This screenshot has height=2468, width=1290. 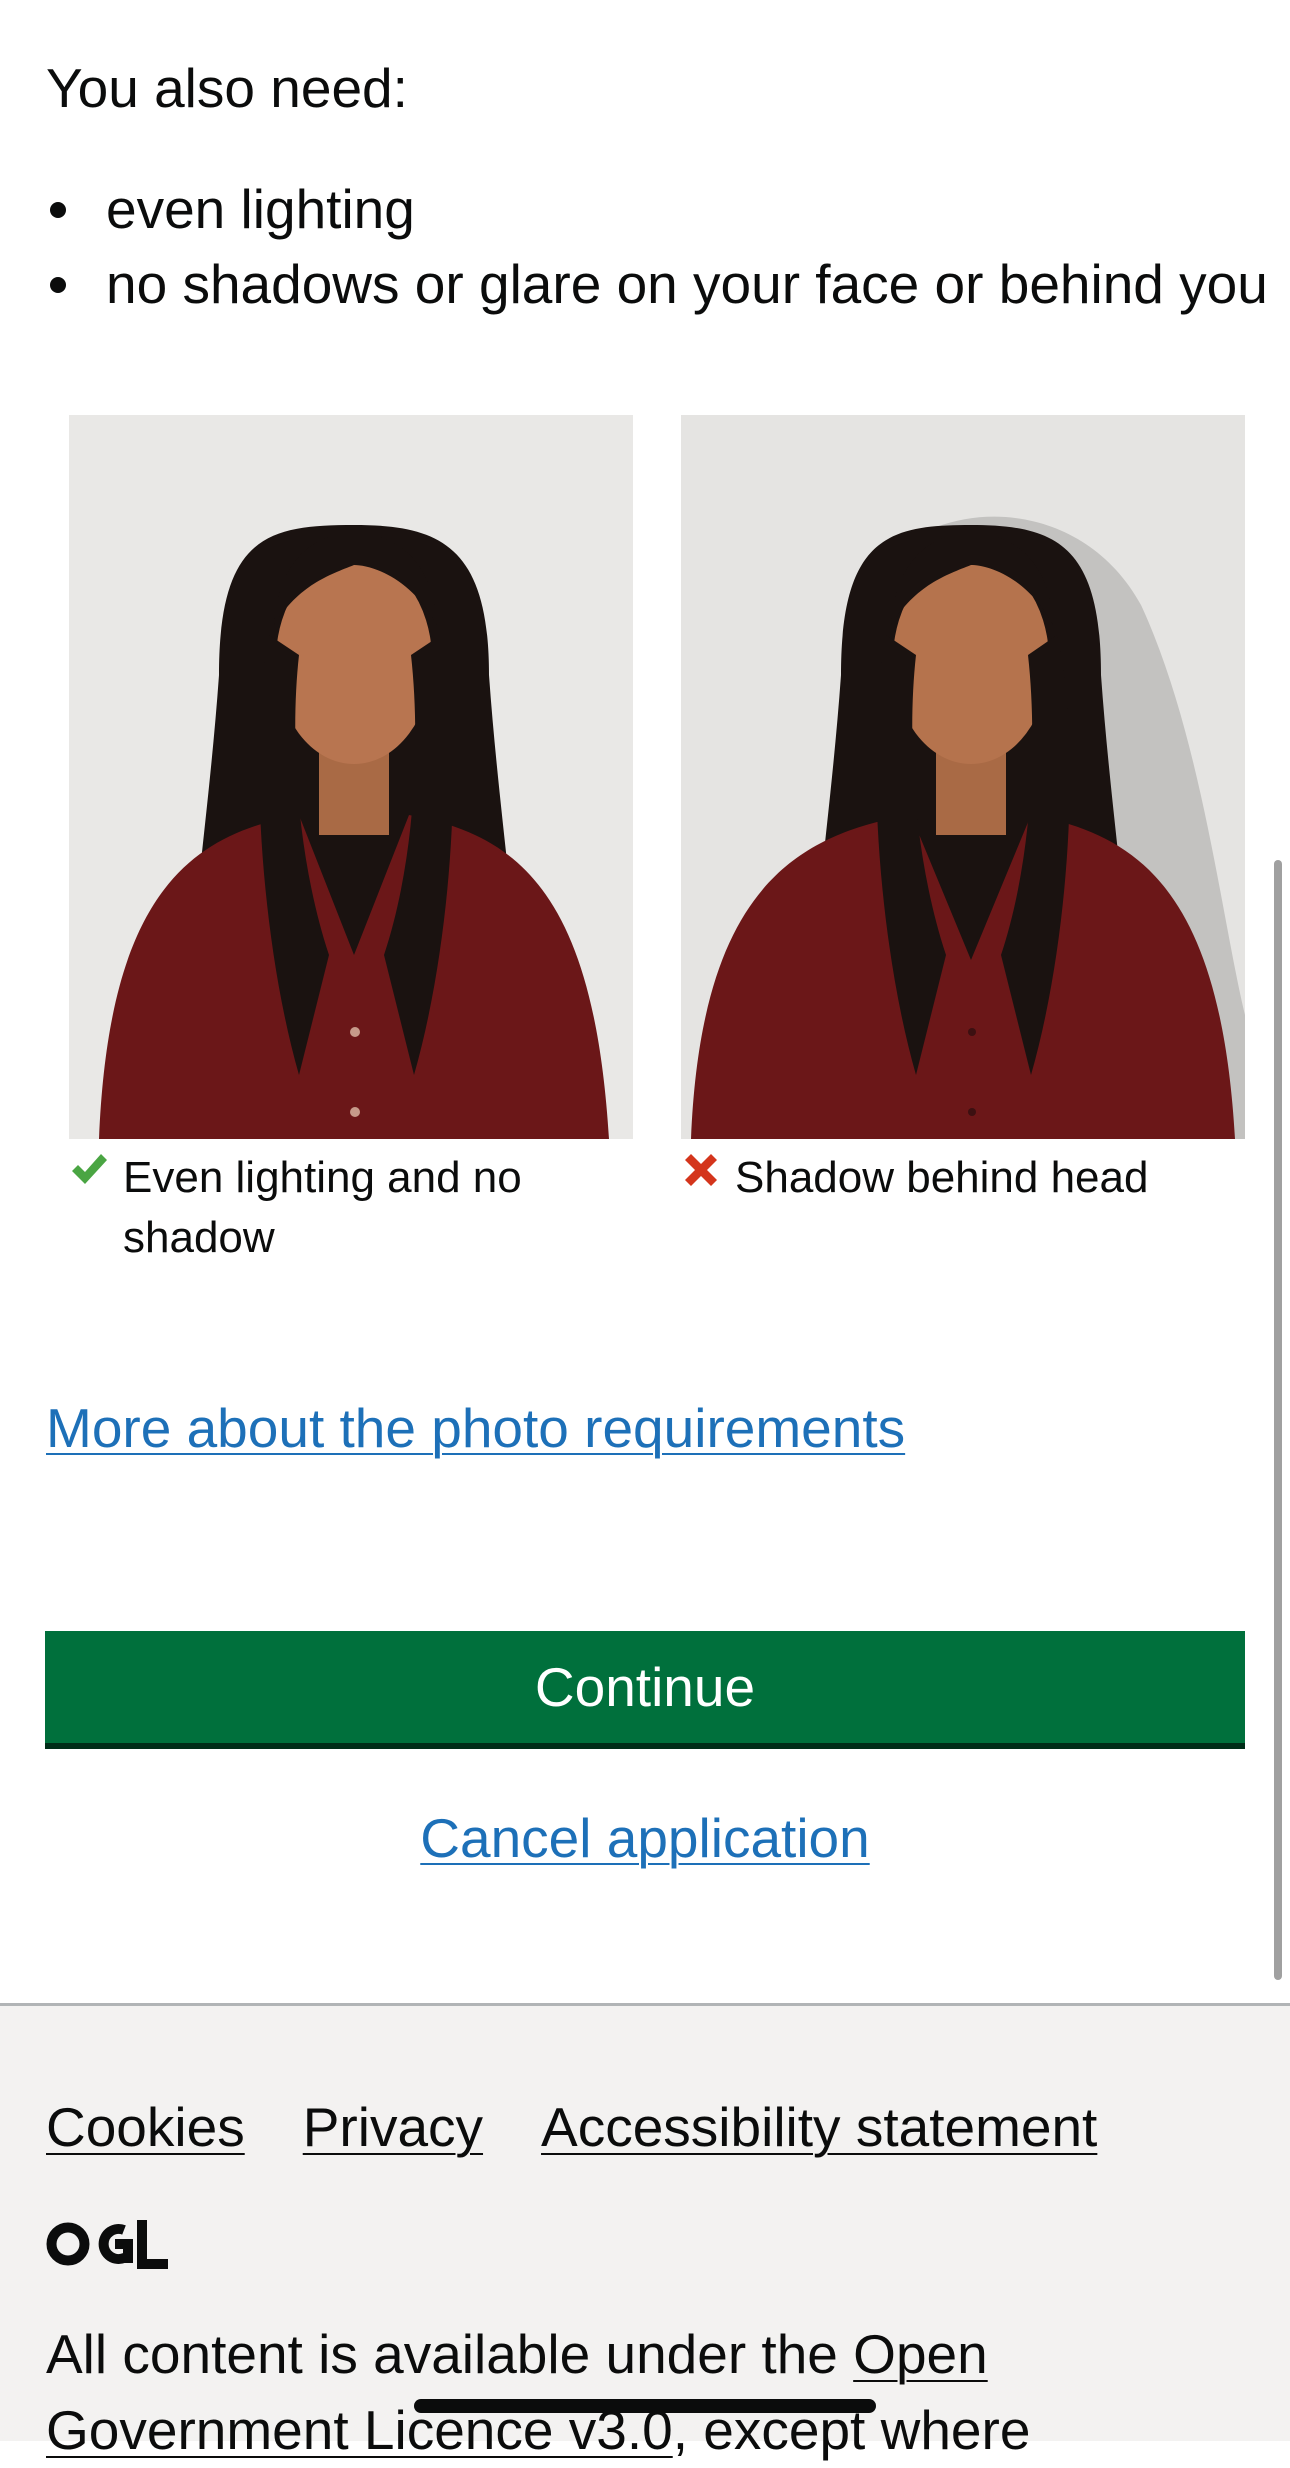 What do you see at coordinates (657, 209) in the screenshot?
I see `list-item: even lighting` at bounding box center [657, 209].